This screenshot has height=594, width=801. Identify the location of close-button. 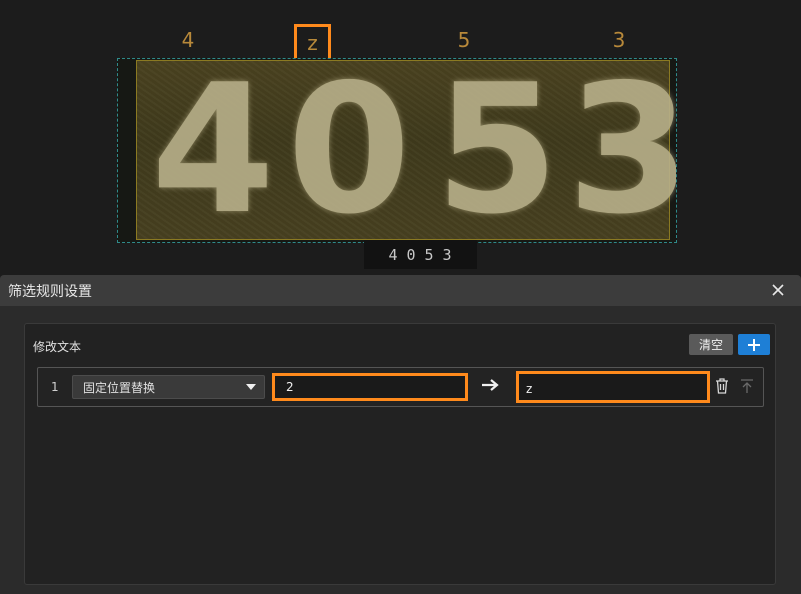
(778, 290).